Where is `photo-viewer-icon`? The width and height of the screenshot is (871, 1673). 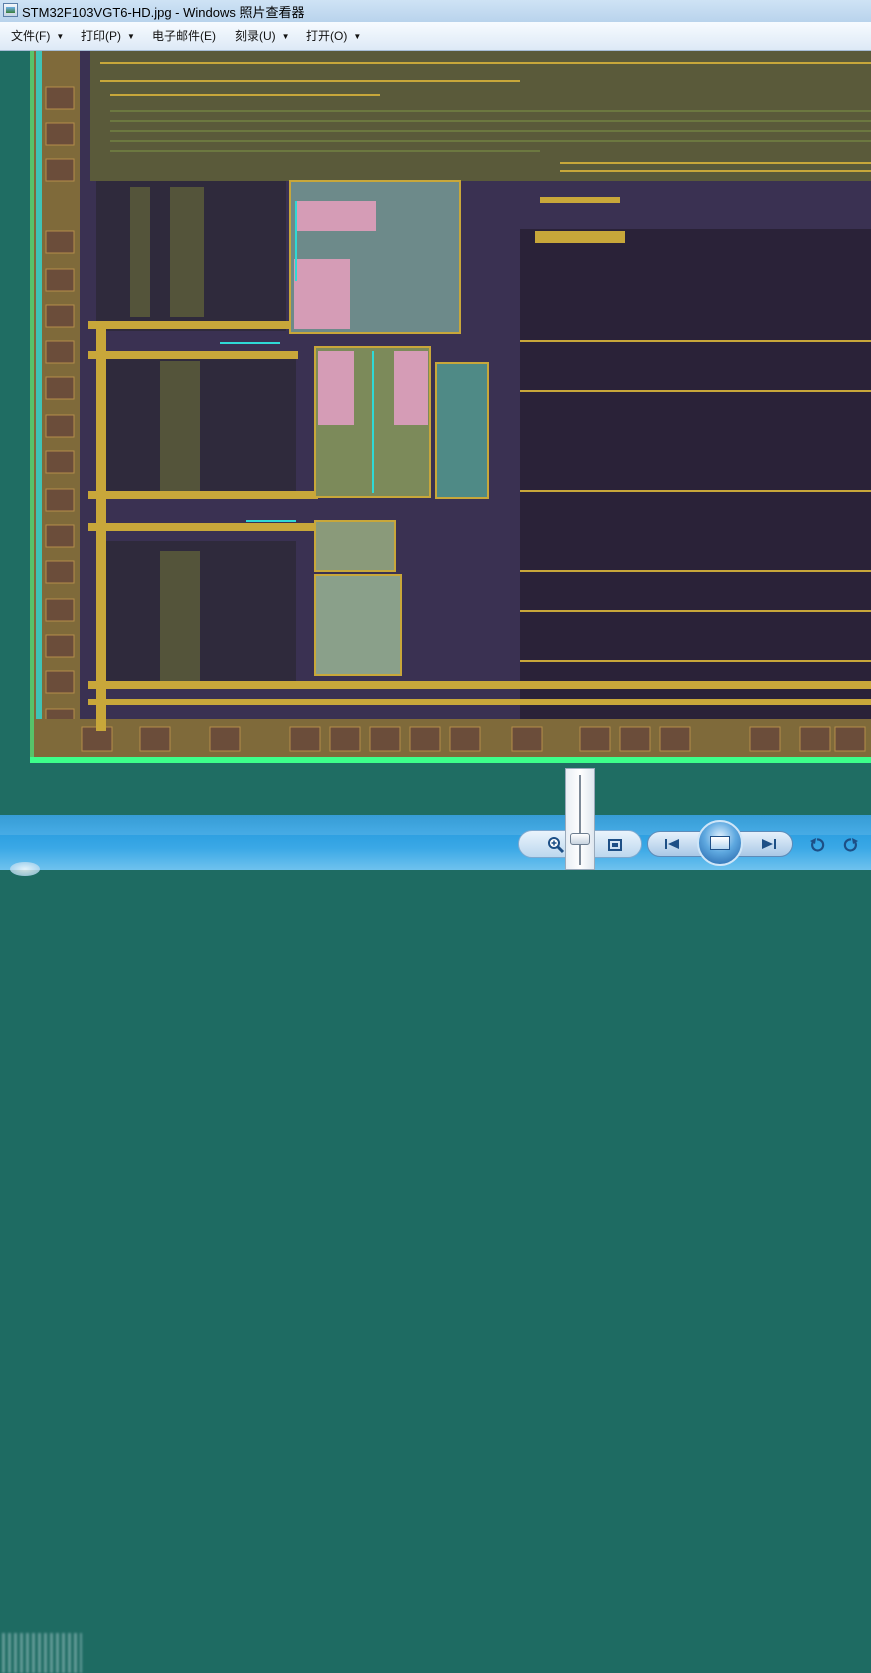 photo-viewer-icon is located at coordinates (10, 10).